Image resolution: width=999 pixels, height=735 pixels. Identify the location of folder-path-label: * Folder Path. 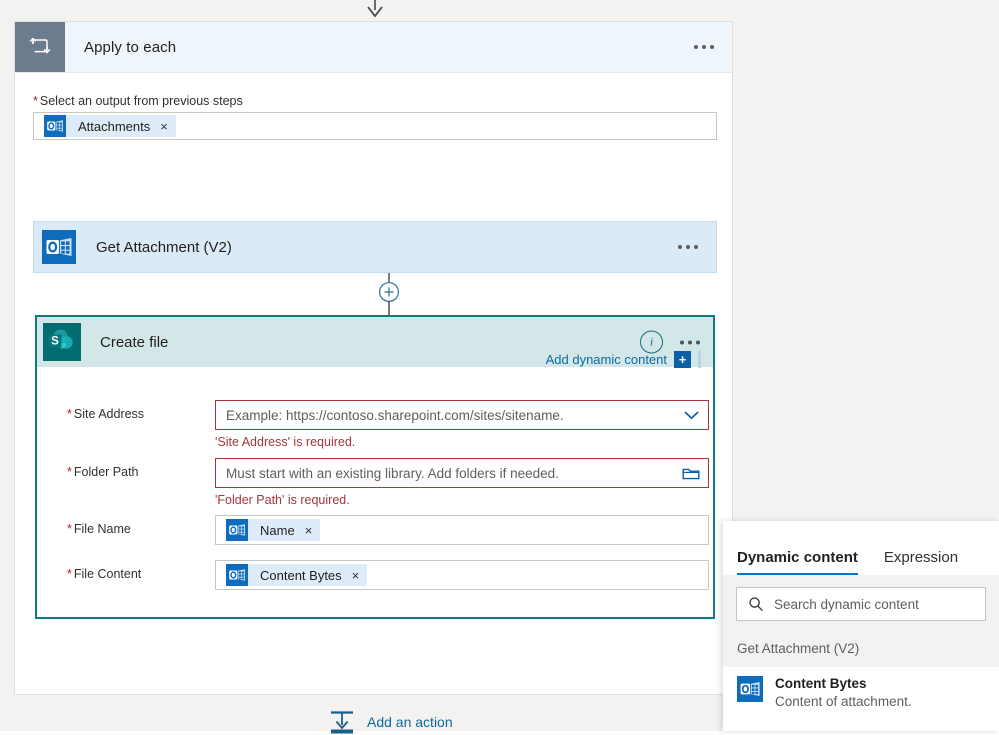
(103, 472).